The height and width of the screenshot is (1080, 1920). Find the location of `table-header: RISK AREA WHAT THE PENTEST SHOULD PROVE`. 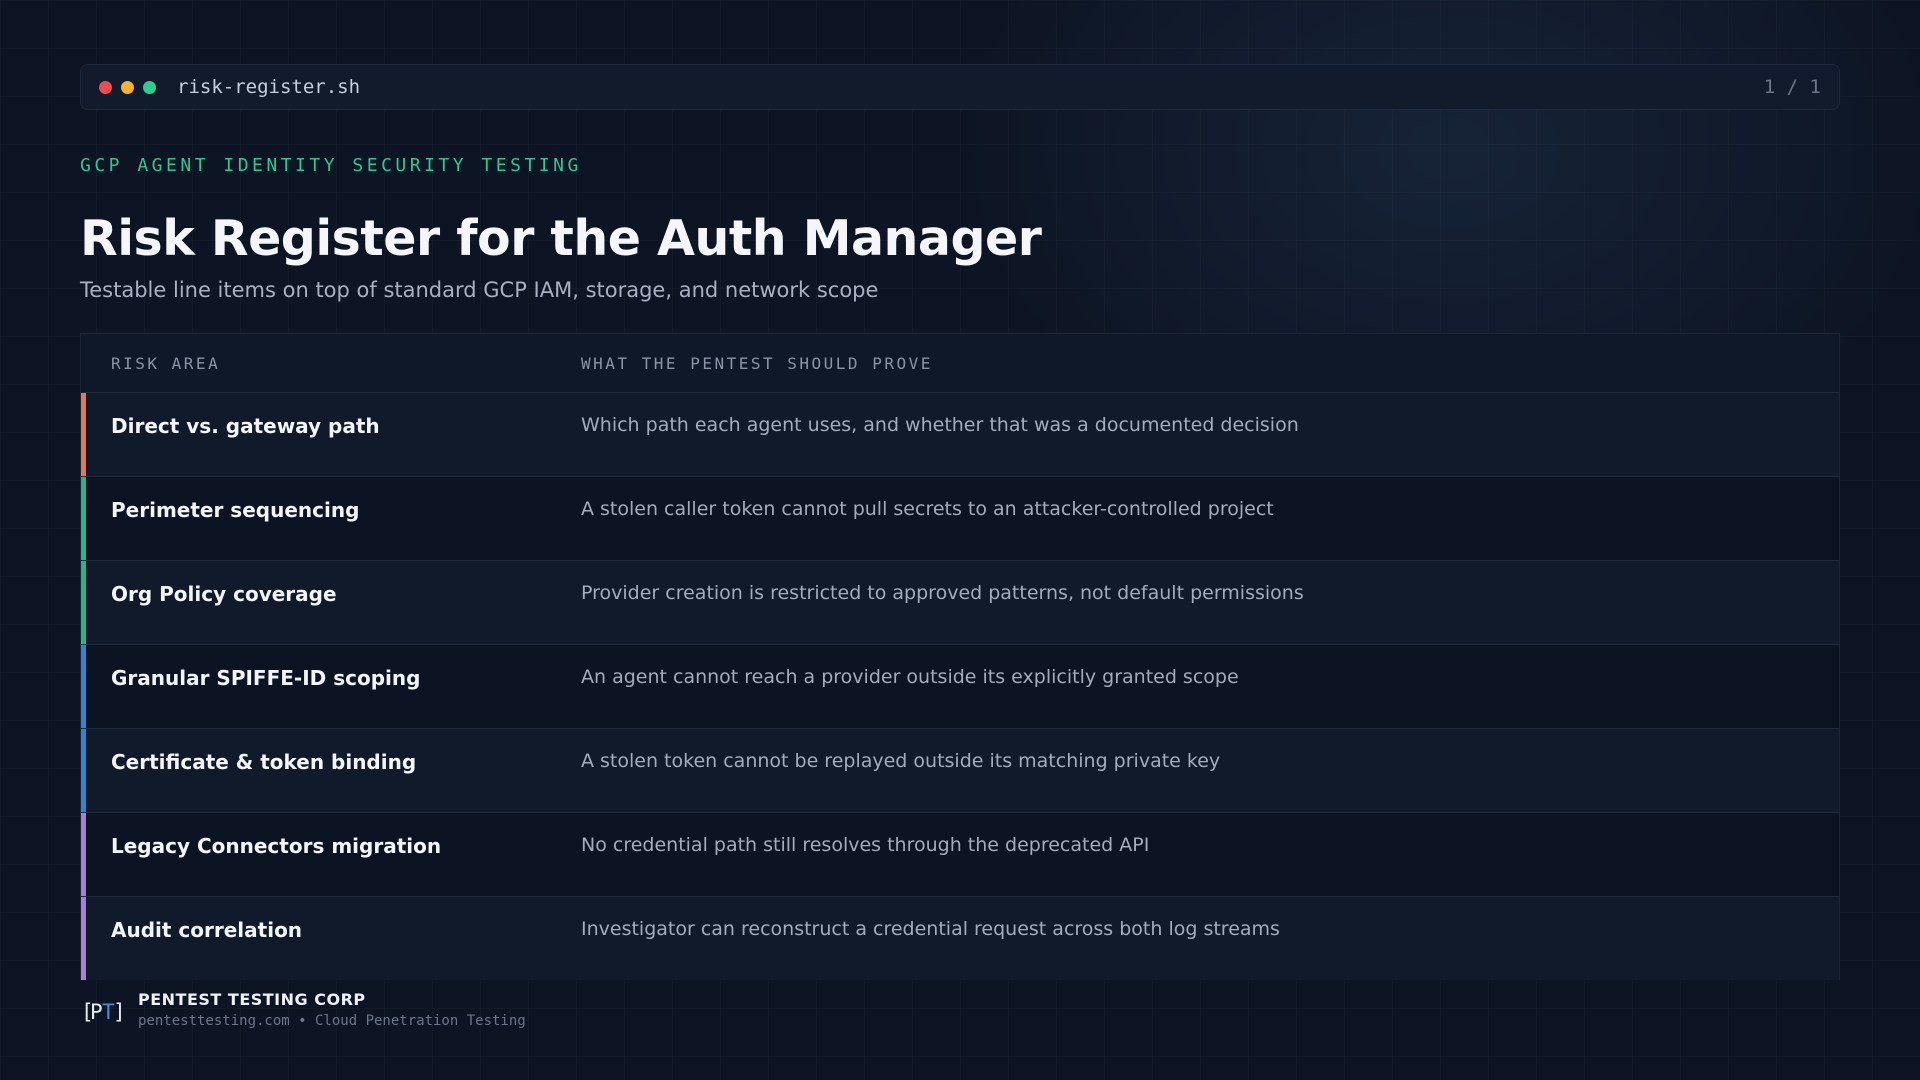

table-header: RISK AREA WHAT THE PENTEST SHOULD PROVE is located at coordinates (960, 363).